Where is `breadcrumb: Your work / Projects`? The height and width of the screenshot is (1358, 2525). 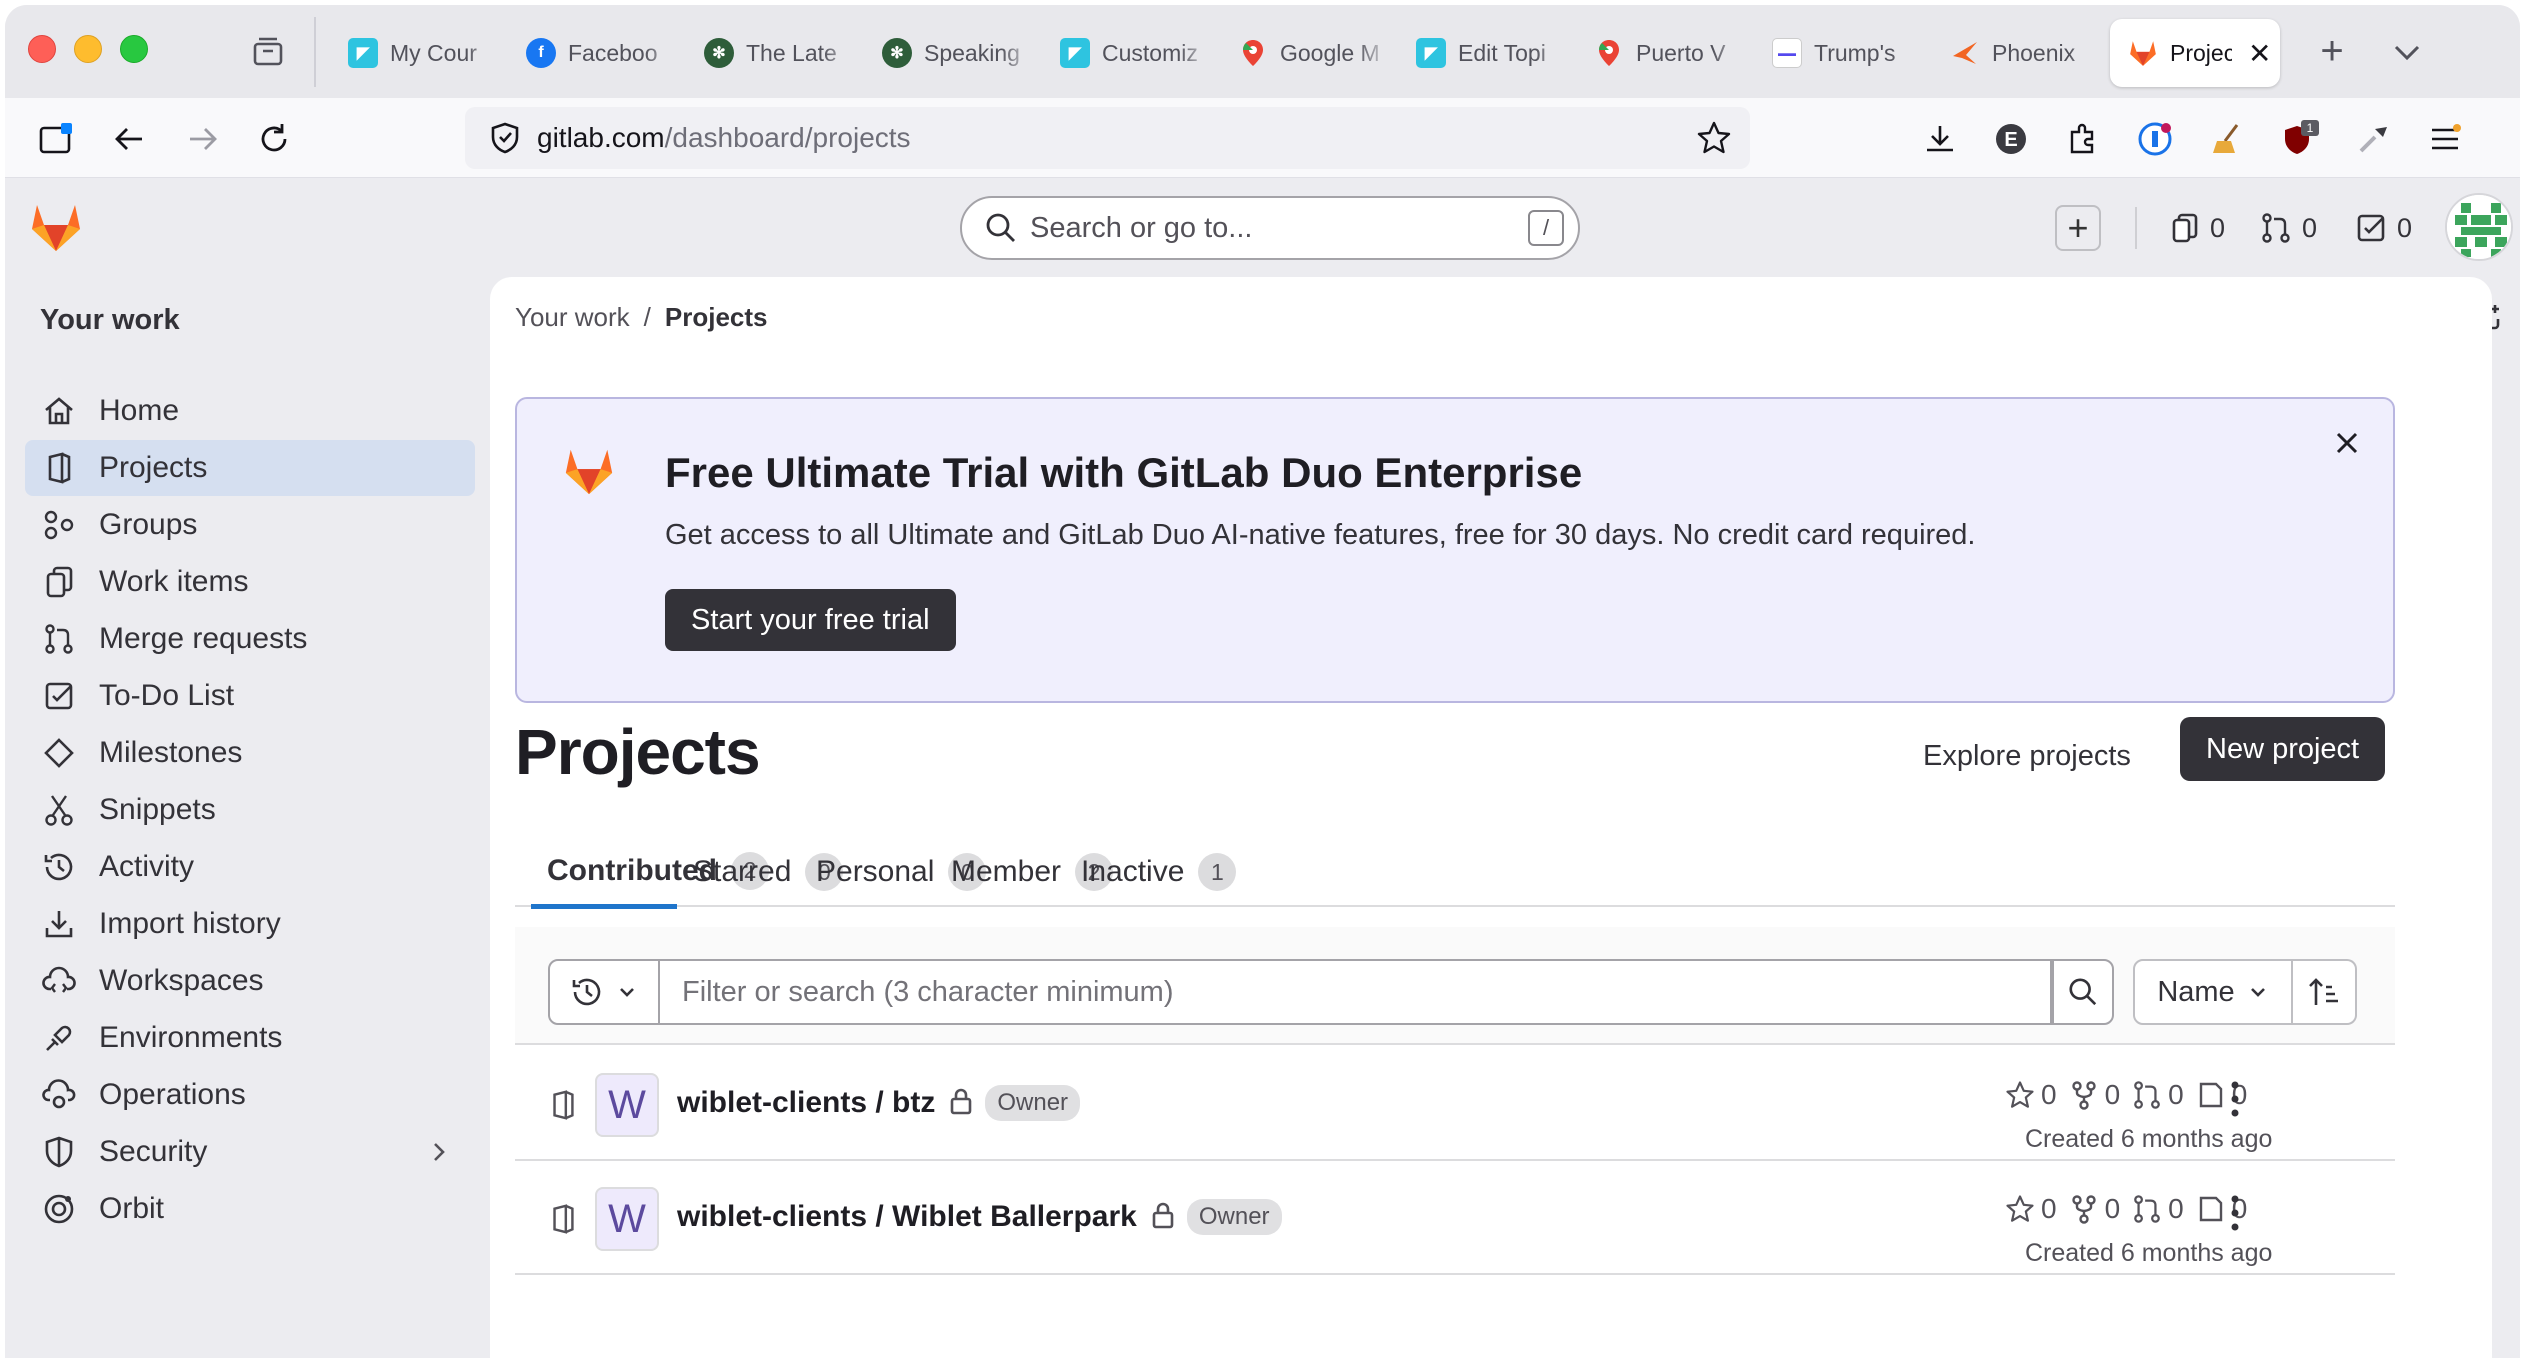
breadcrumb: Your work / Projects is located at coordinates (641, 317).